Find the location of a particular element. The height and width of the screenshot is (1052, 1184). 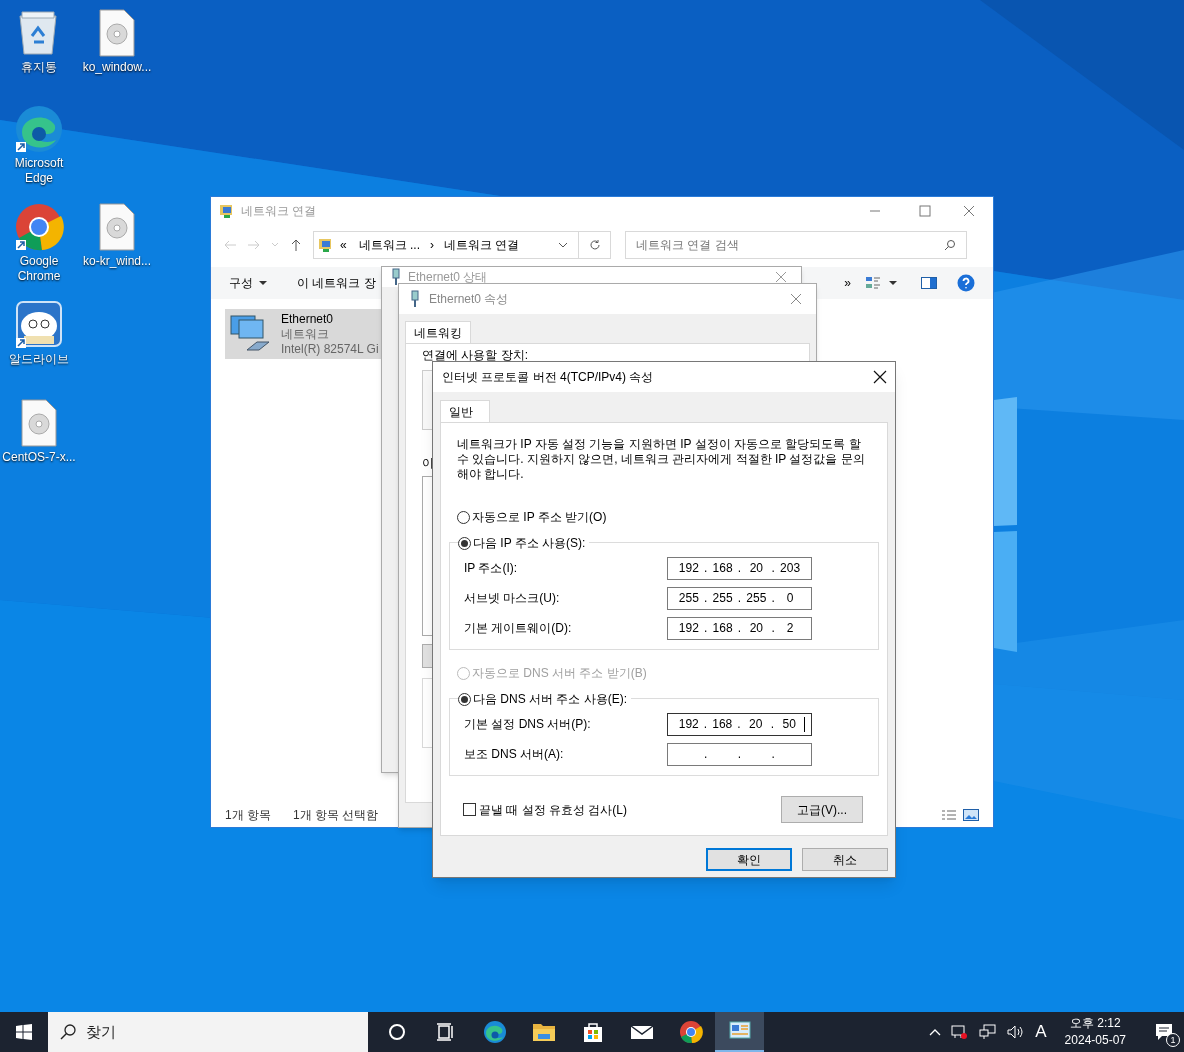

message-icon is located at coordinates (1164, 1032).